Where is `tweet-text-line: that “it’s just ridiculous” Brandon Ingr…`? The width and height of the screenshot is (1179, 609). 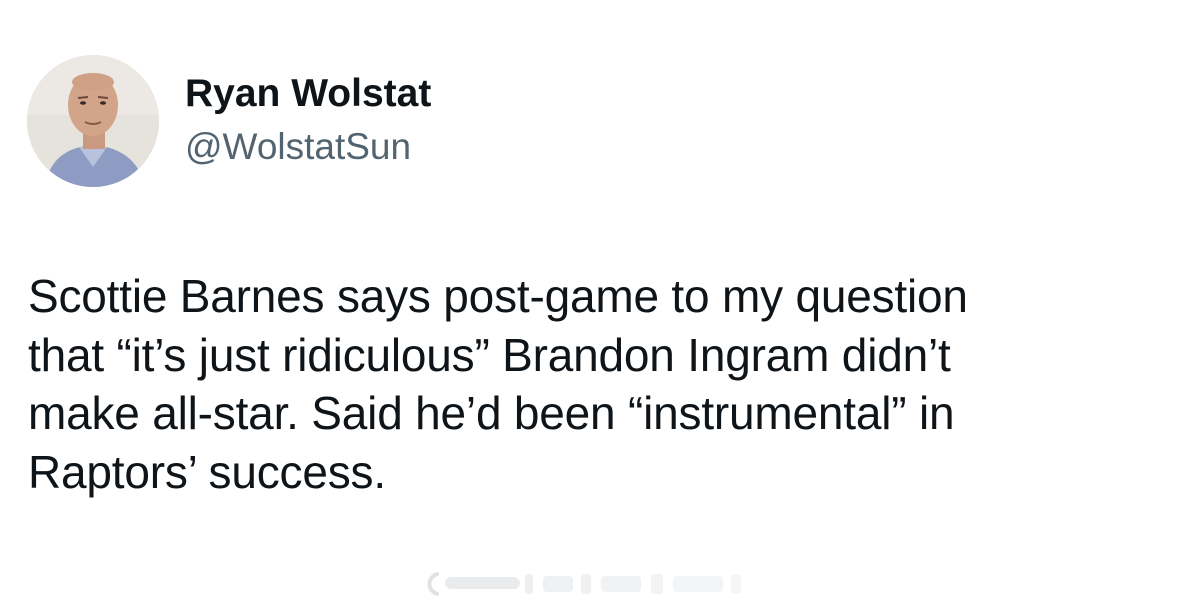 tweet-text-line: that “it’s just ridiculous” Brandon Ingr… is located at coordinates (489, 354).